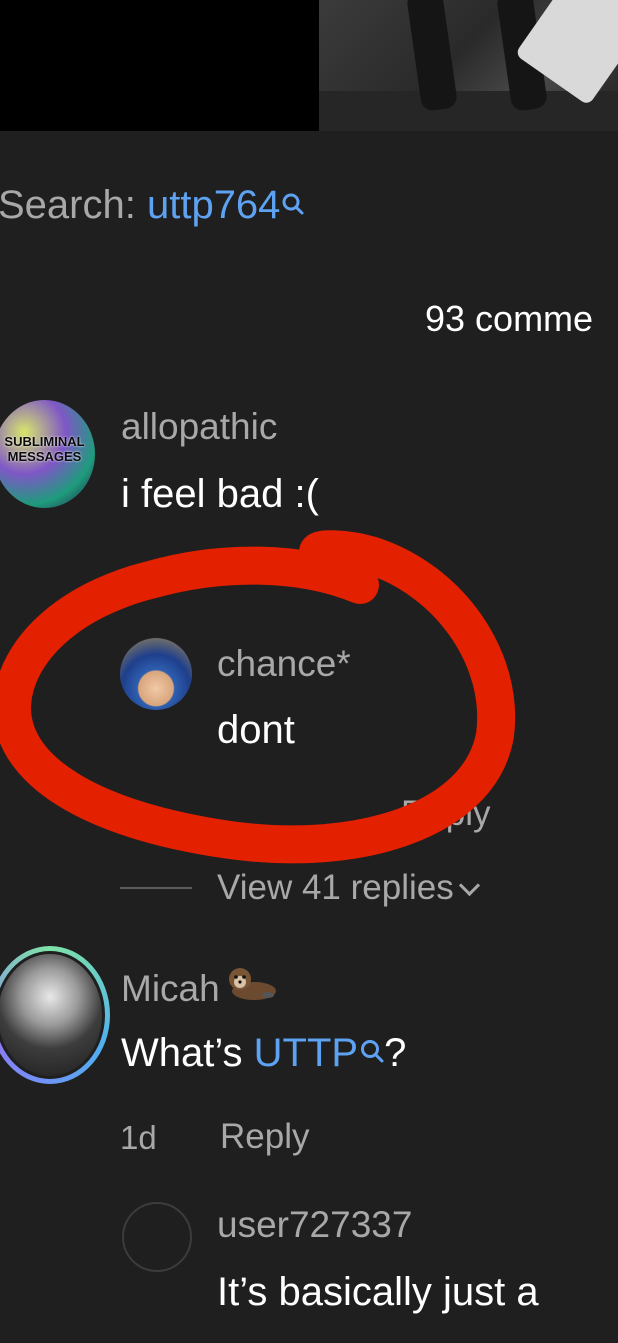 This screenshot has width=618, height=1343. What do you see at coordinates (73, 205) in the screenshot?
I see `search-prefix: Search:` at bounding box center [73, 205].